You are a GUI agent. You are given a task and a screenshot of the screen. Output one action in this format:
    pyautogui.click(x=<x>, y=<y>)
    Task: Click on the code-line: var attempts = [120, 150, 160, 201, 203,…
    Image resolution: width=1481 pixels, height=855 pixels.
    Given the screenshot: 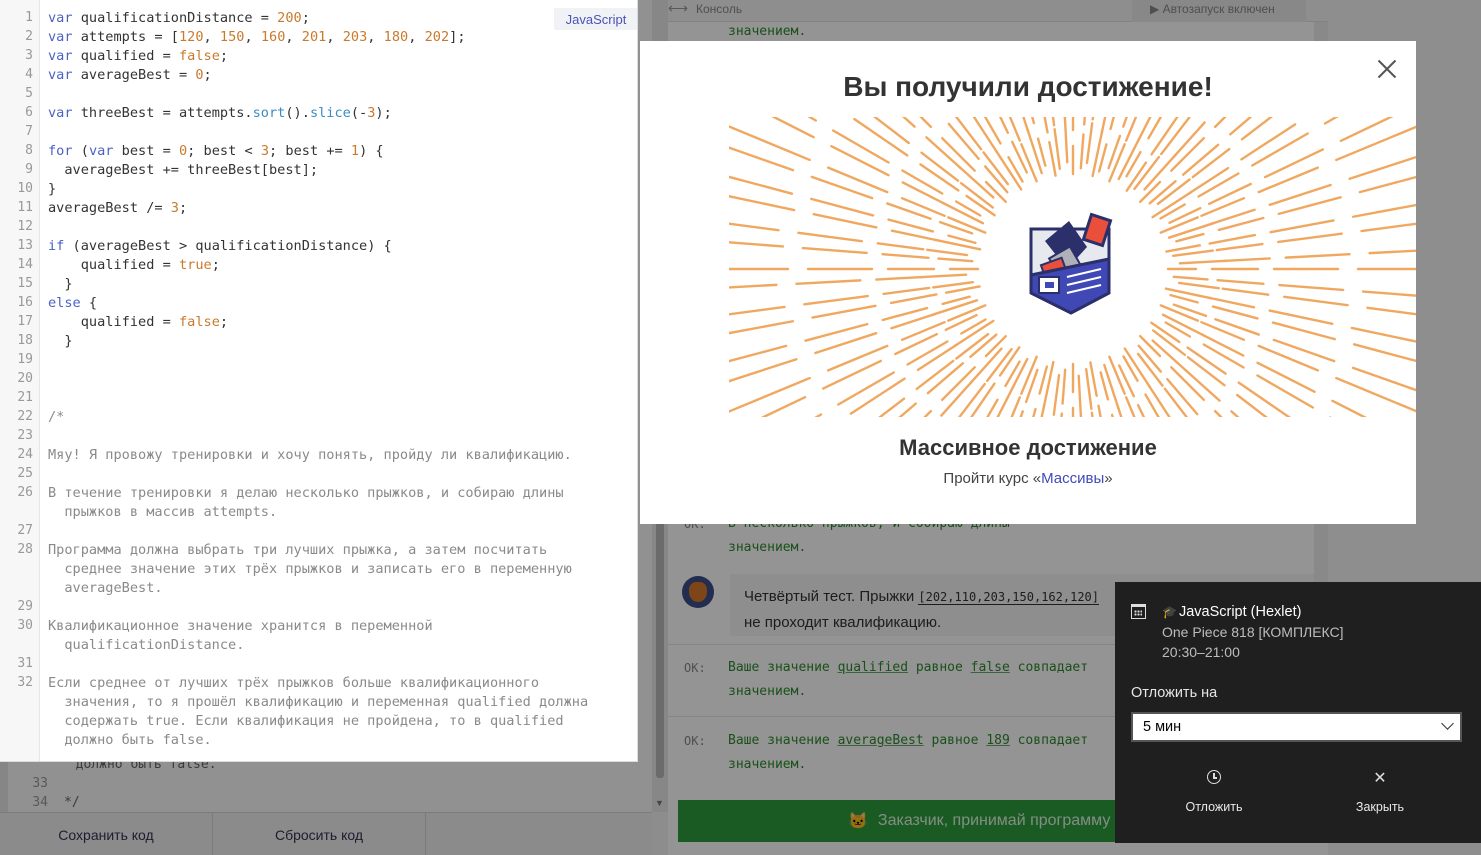 What is the action you would take?
    pyautogui.click(x=257, y=37)
    